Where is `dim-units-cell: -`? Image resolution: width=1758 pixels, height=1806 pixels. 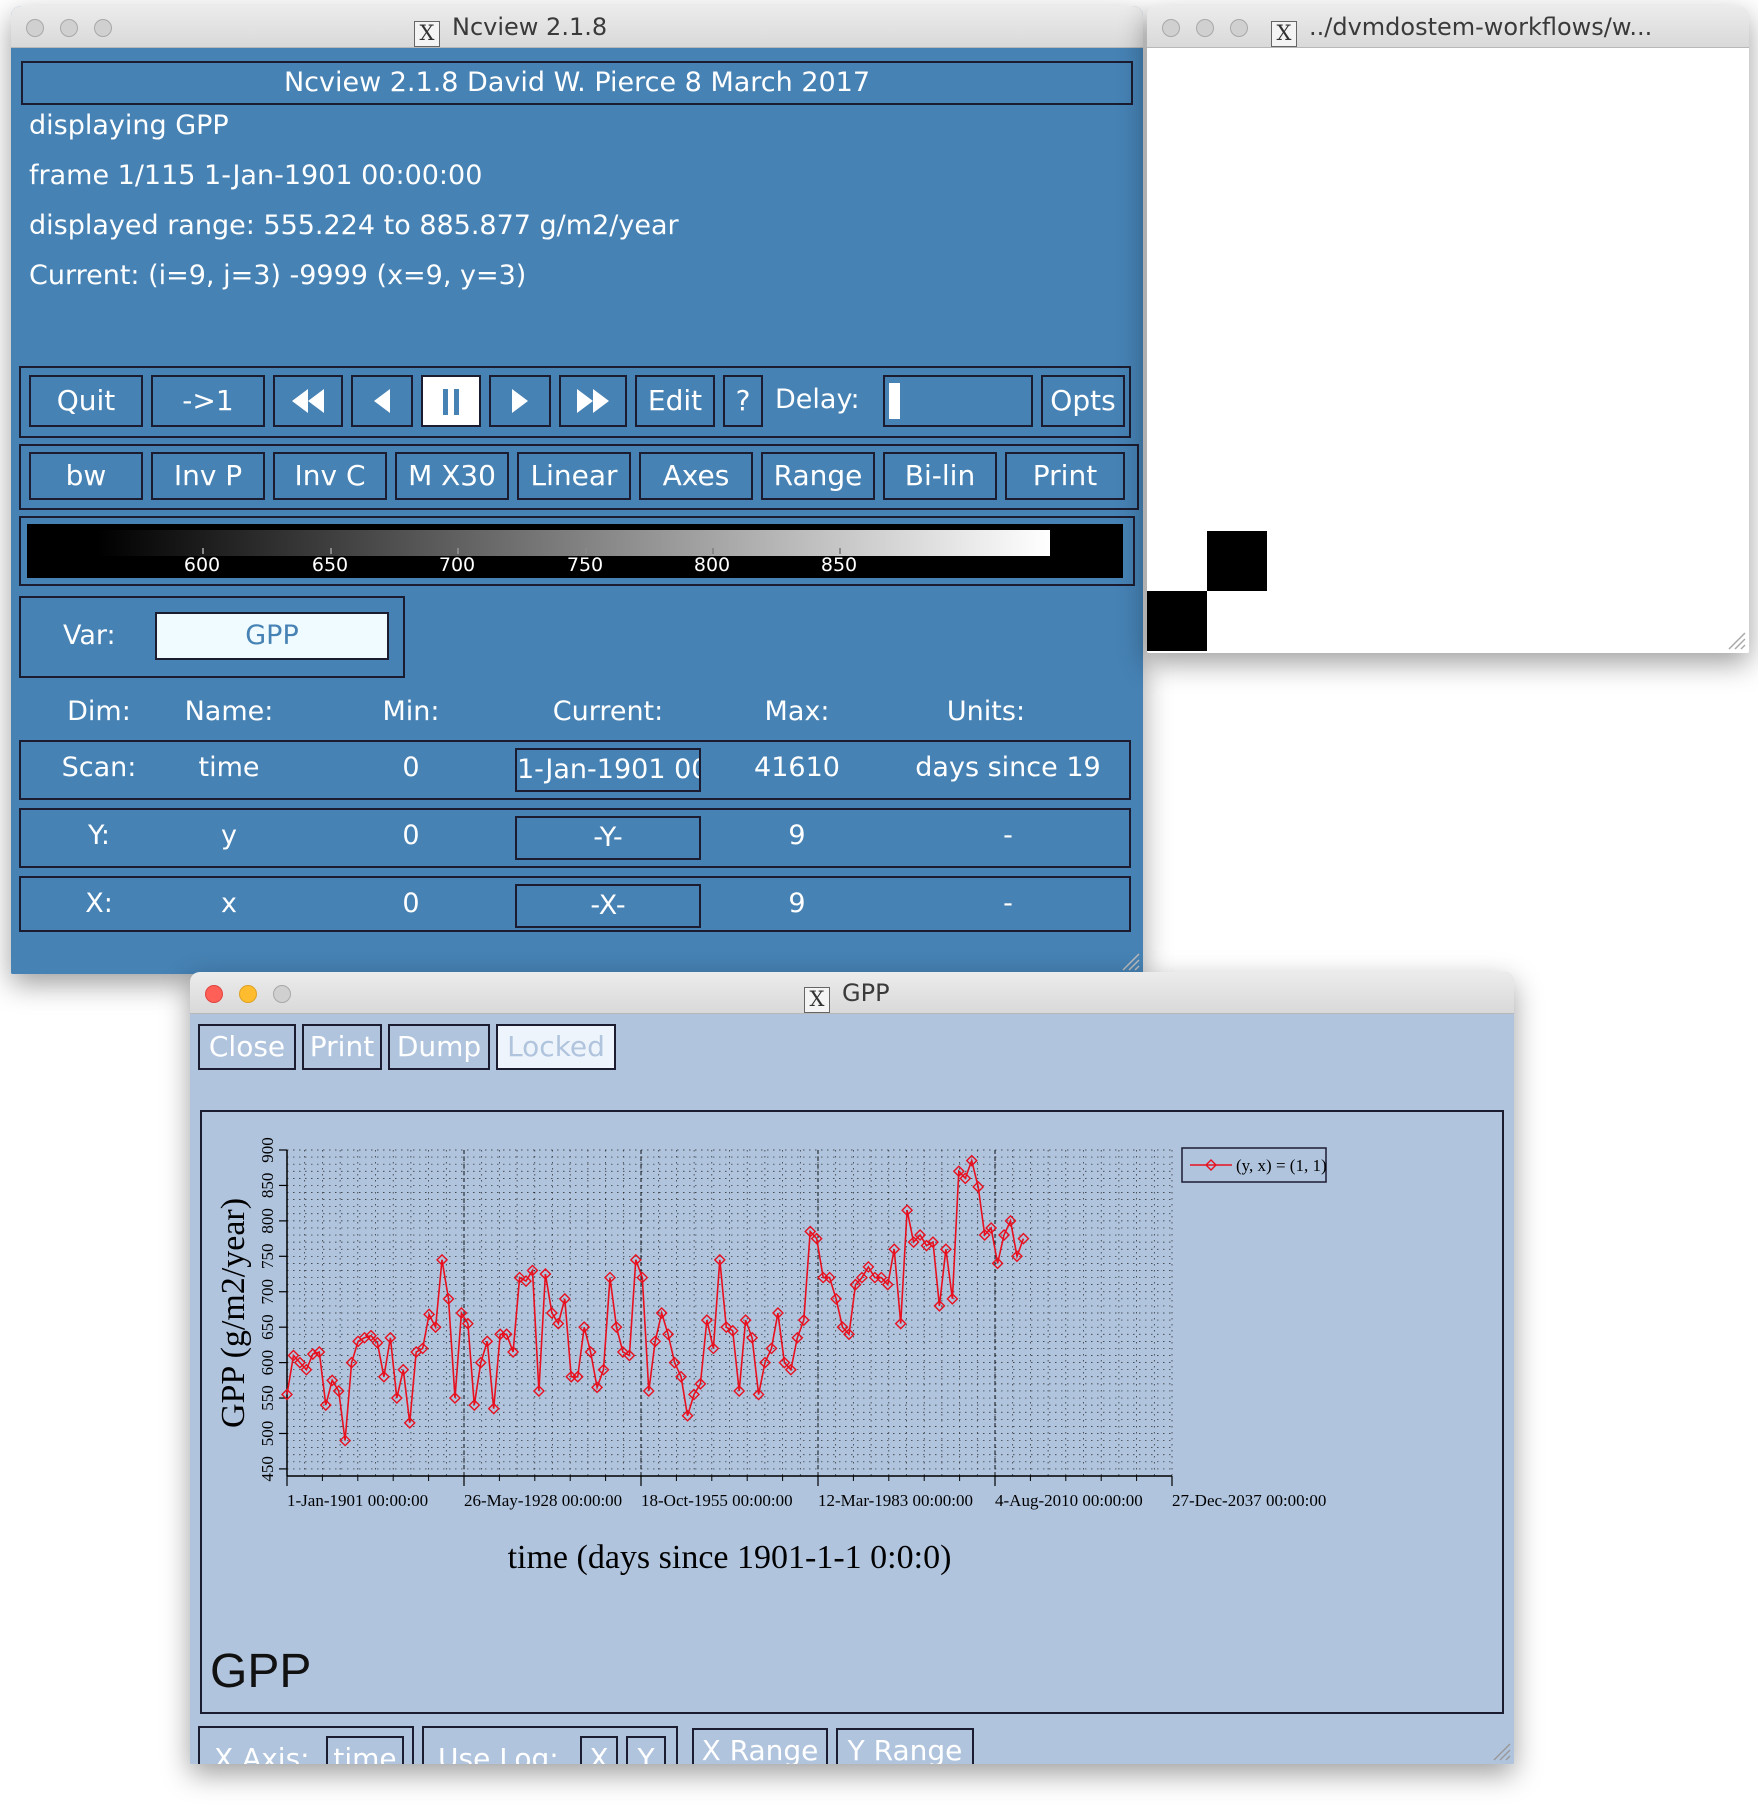
dim-units-cell: - is located at coordinates (1008, 835).